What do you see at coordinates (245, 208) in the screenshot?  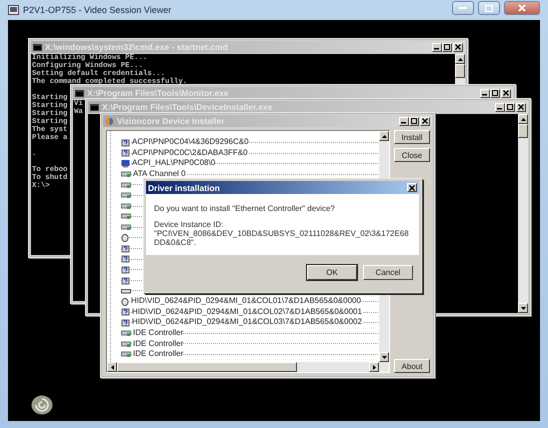 I see `dialog-question: Do you want to install "Ethernet Controller" device?` at bounding box center [245, 208].